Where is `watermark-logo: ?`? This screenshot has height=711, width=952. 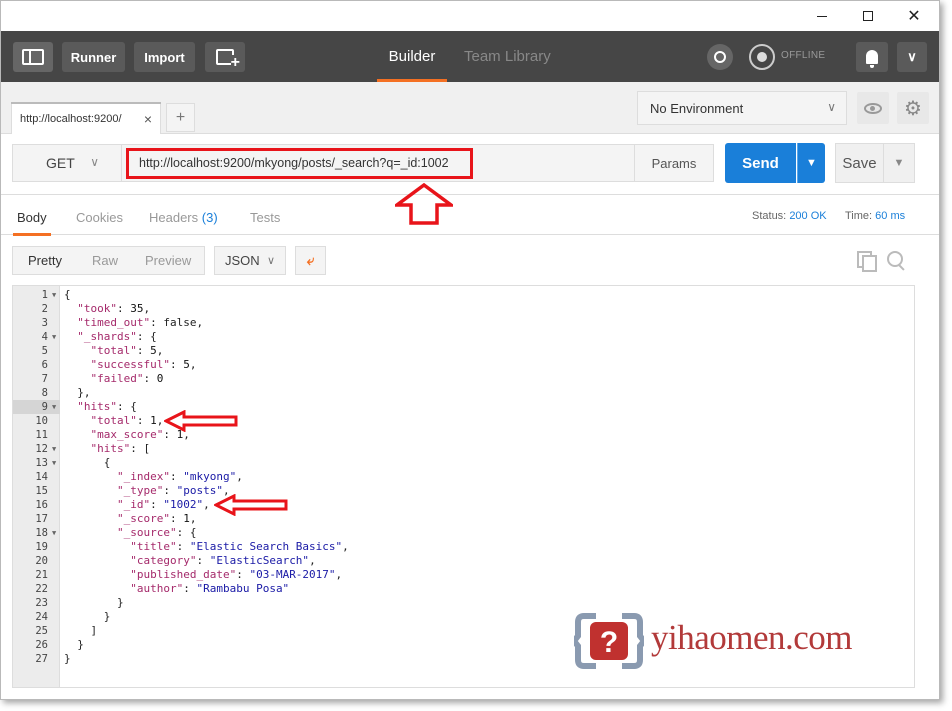
watermark-logo: ? is located at coordinates (609, 641).